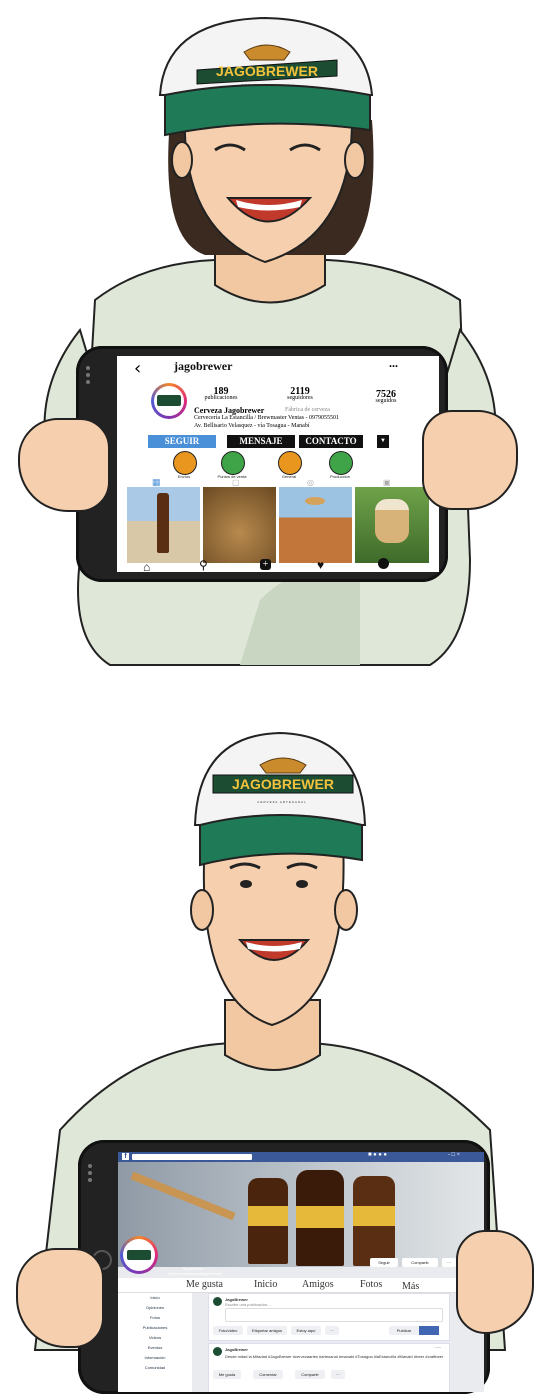 The height and width of the screenshot is (1400, 539). I want to click on sidebar-item-opiniones: Opiniones, so click(155, 1307).